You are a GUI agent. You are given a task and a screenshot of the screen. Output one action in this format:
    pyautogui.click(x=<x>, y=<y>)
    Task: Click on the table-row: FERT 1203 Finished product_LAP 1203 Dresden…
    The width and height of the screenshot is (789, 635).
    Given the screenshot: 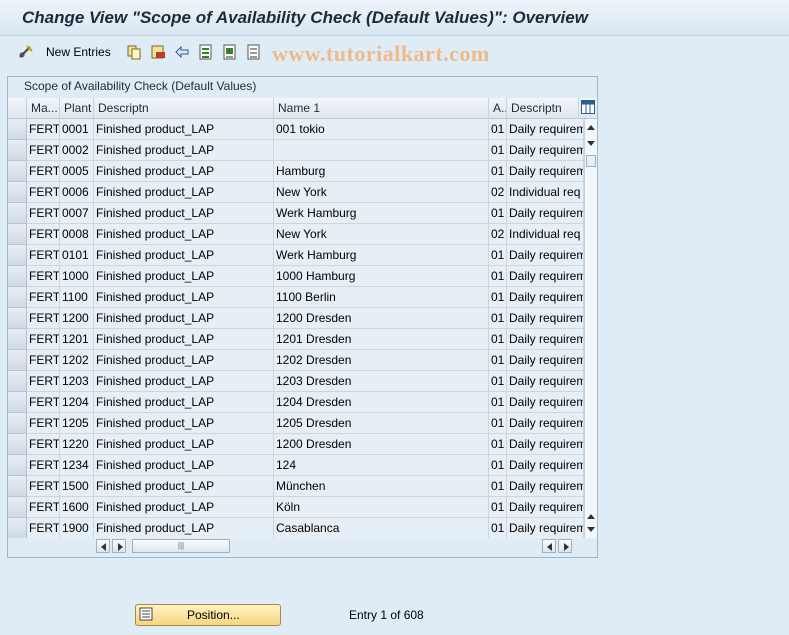 What is the action you would take?
    pyautogui.click(x=298, y=381)
    